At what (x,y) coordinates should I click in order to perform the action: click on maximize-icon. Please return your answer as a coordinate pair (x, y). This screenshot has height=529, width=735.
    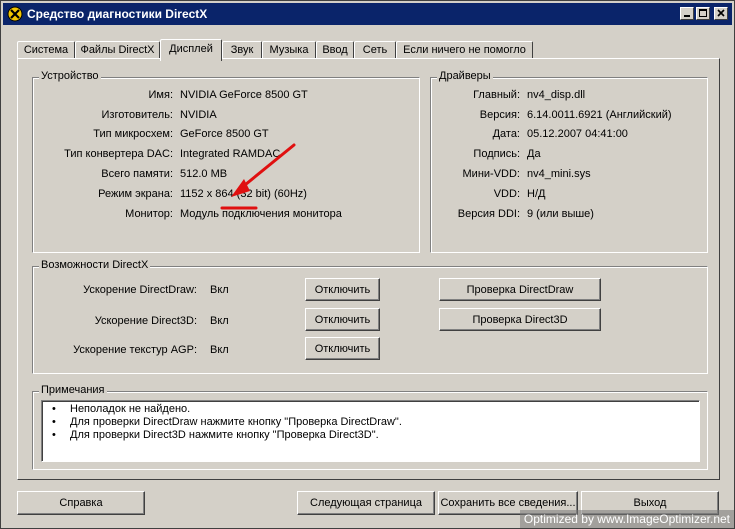
    Looking at the image, I should click on (703, 13).